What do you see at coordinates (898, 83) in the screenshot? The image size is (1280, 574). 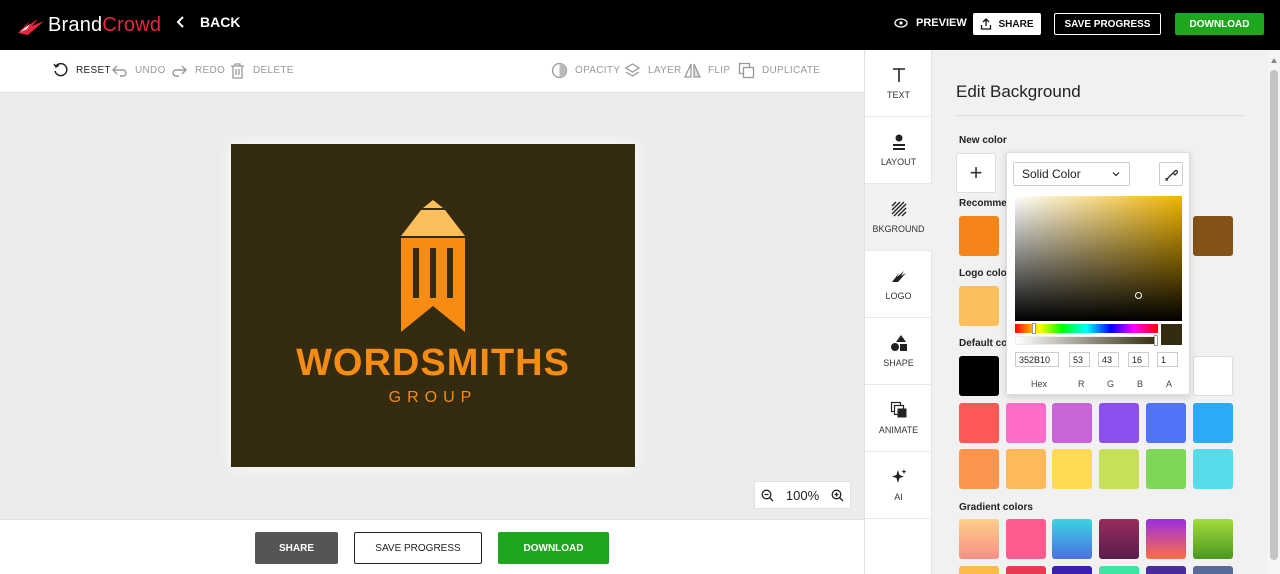 I see `tool-text: TEXT` at bounding box center [898, 83].